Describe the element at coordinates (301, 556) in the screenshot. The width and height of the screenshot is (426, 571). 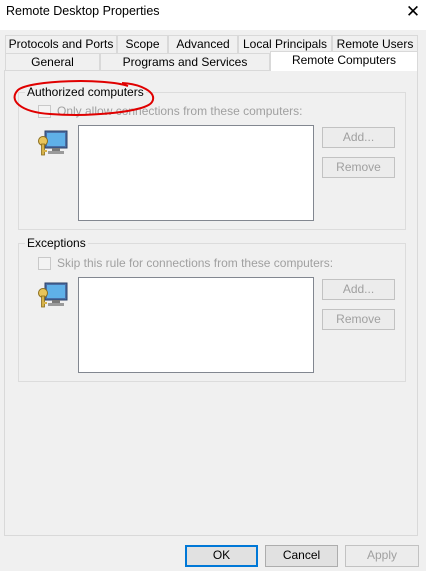
I see `cancel-button: Cancel` at that location.